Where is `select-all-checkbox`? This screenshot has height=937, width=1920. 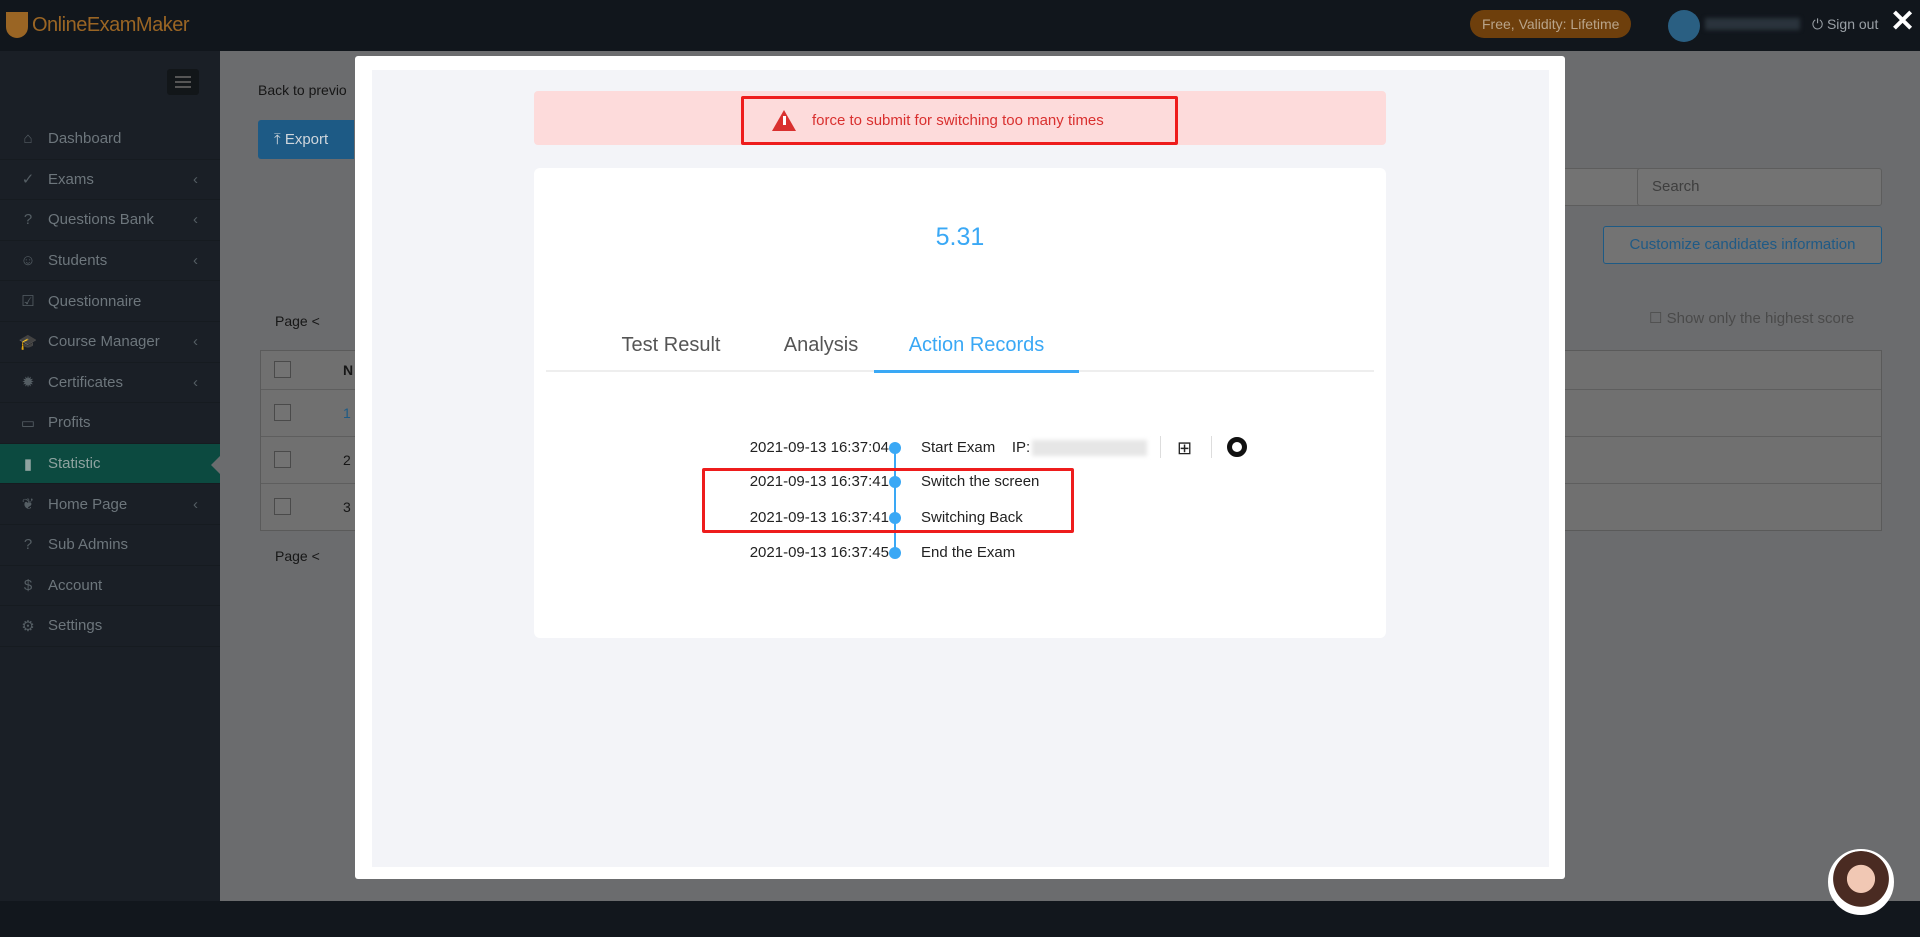 select-all-checkbox is located at coordinates (282, 369).